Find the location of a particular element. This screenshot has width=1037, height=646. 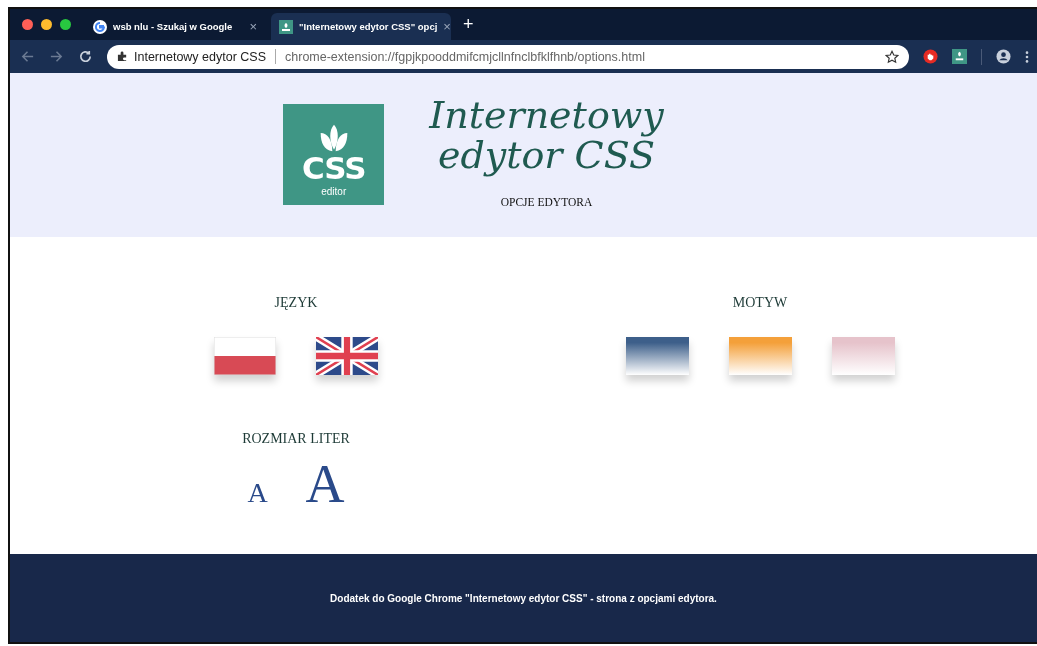

logo-text: CSS is located at coordinates (333, 168).